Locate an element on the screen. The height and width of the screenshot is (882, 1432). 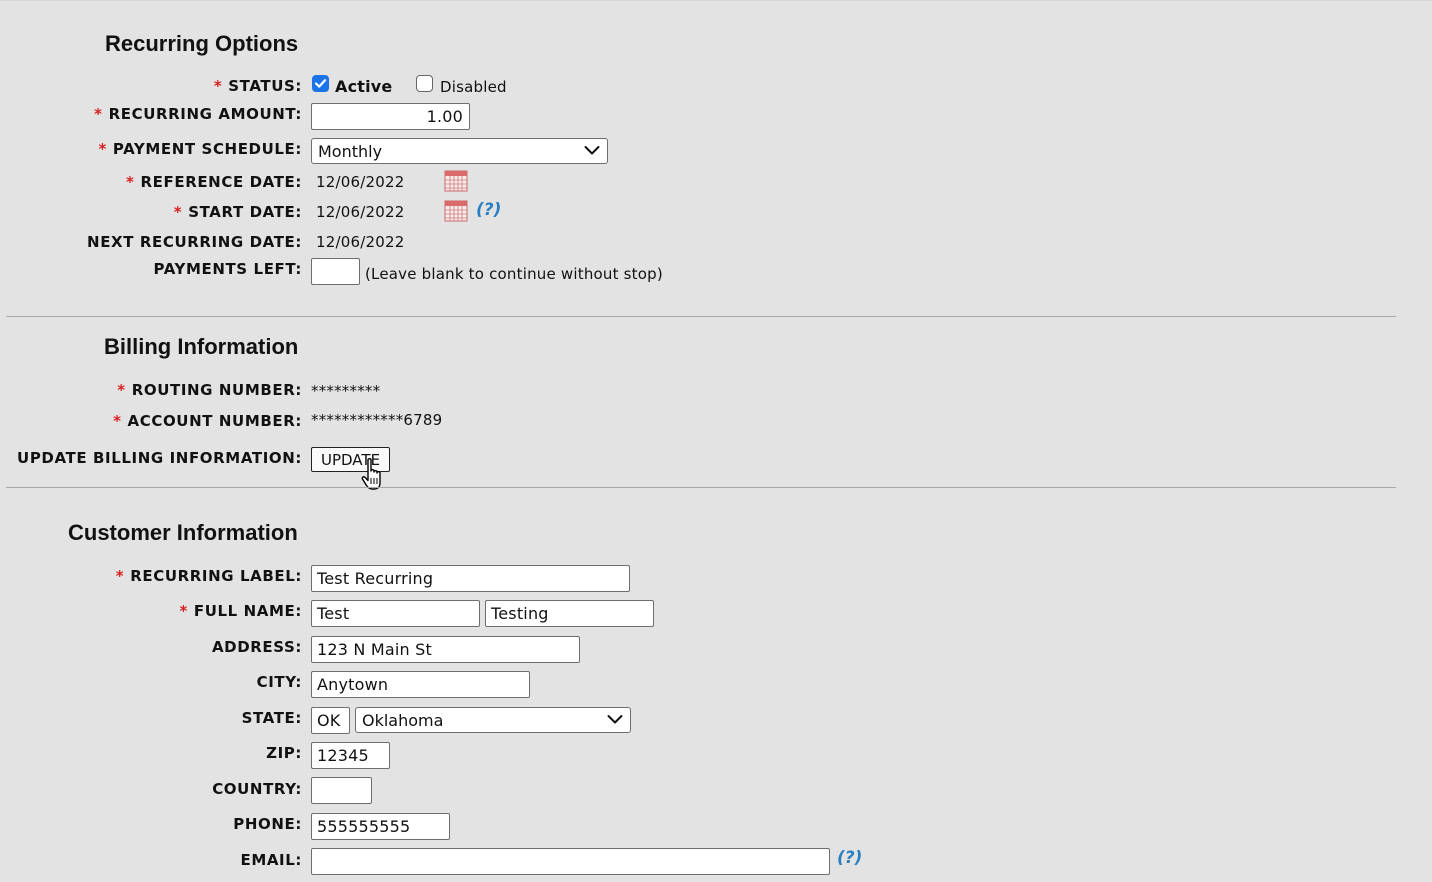
email-help-link: (?) is located at coordinates (849, 858).